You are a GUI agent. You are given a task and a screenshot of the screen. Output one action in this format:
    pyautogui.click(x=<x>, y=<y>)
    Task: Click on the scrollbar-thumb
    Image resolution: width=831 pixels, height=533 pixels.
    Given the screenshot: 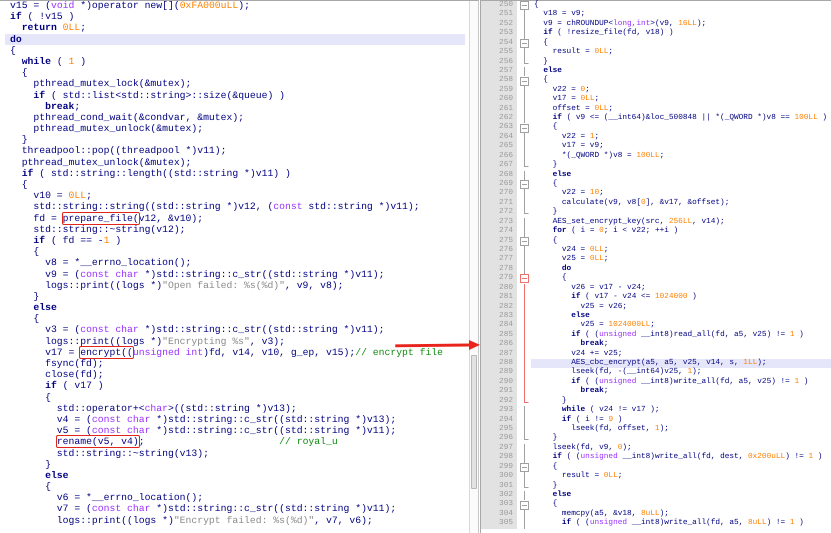 What is the action you would take?
    pyautogui.click(x=474, y=422)
    